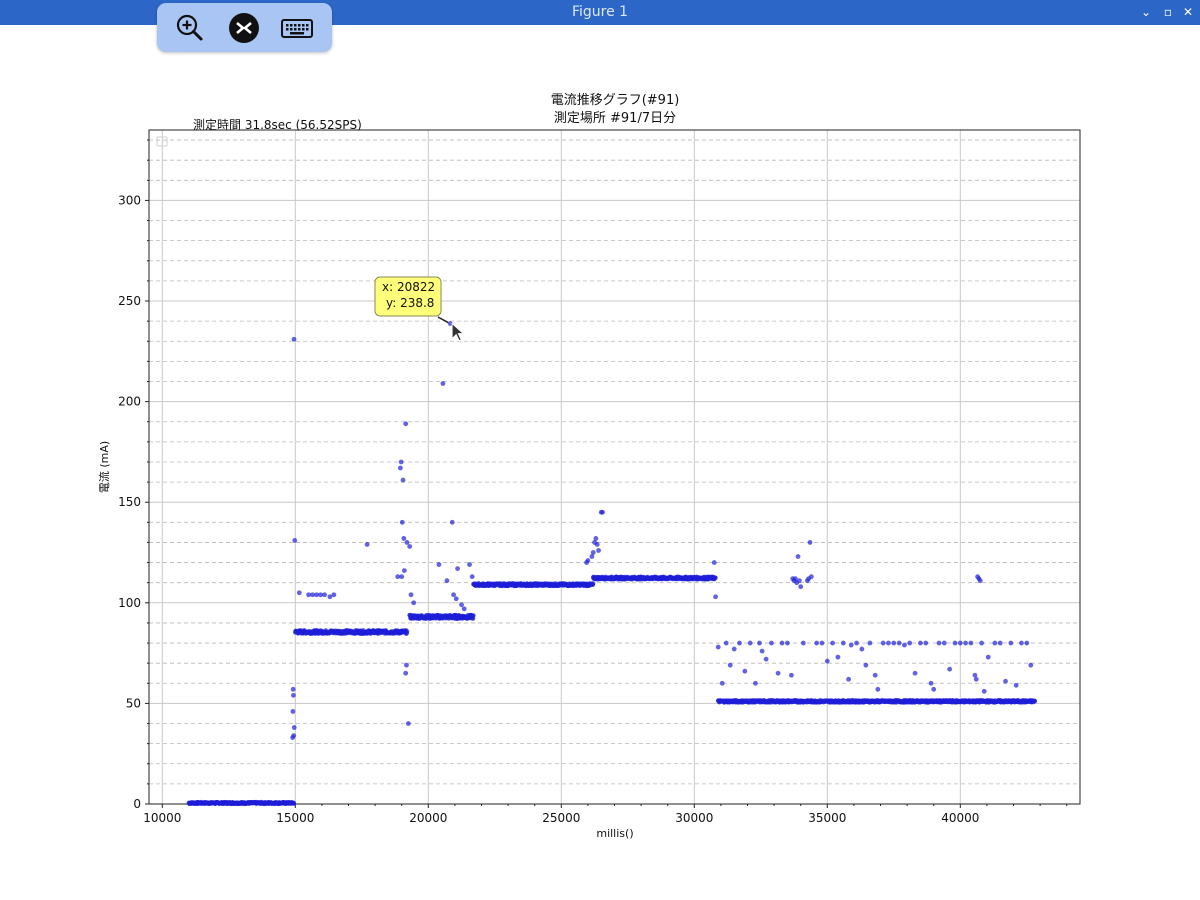 This screenshot has height=900, width=1200. I want to click on y-tick-label: 250, so click(129, 301).